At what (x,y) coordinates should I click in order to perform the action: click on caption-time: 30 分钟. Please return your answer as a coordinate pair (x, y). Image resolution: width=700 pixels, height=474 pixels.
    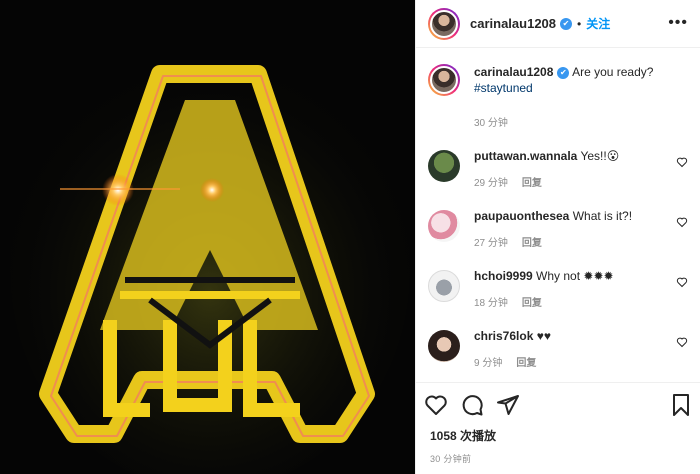
    Looking at the image, I should click on (491, 123).